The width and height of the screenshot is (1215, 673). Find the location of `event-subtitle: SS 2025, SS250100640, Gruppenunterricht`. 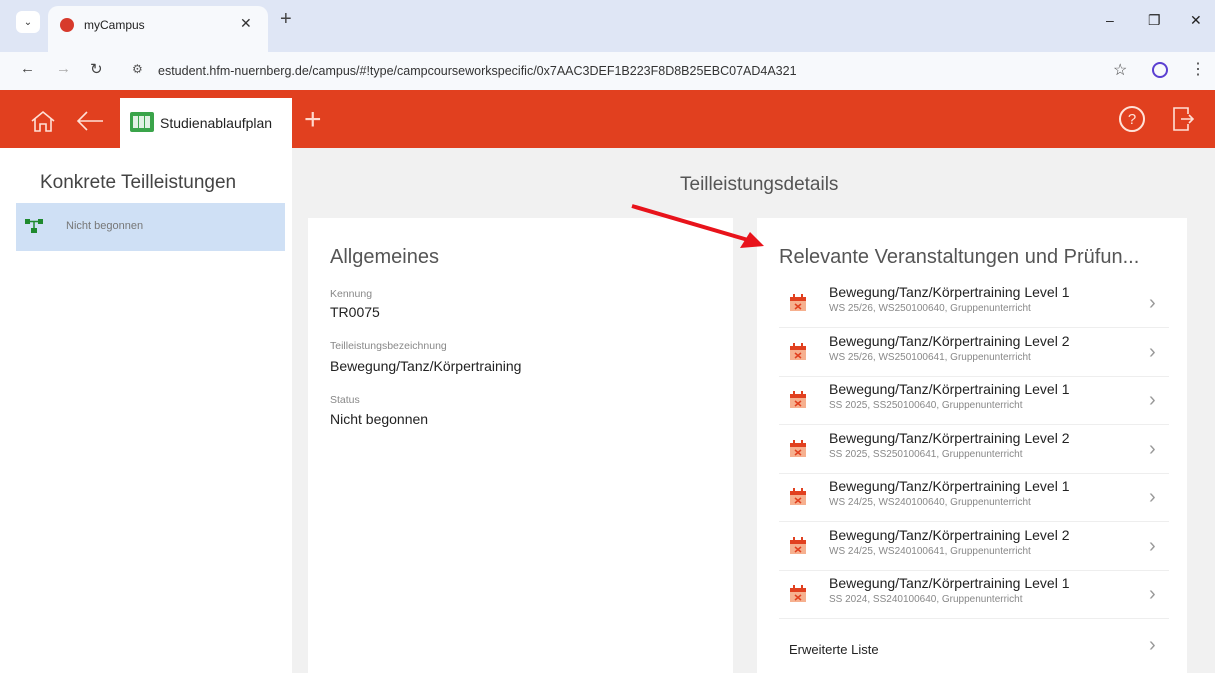

event-subtitle: SS 2025, SS250100640, Gruppenunterricht is located at coordinates (926, 405).